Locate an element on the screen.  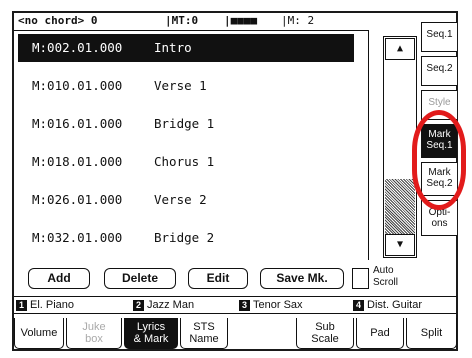
tab-style: Style is located at coordinates (439, 105).